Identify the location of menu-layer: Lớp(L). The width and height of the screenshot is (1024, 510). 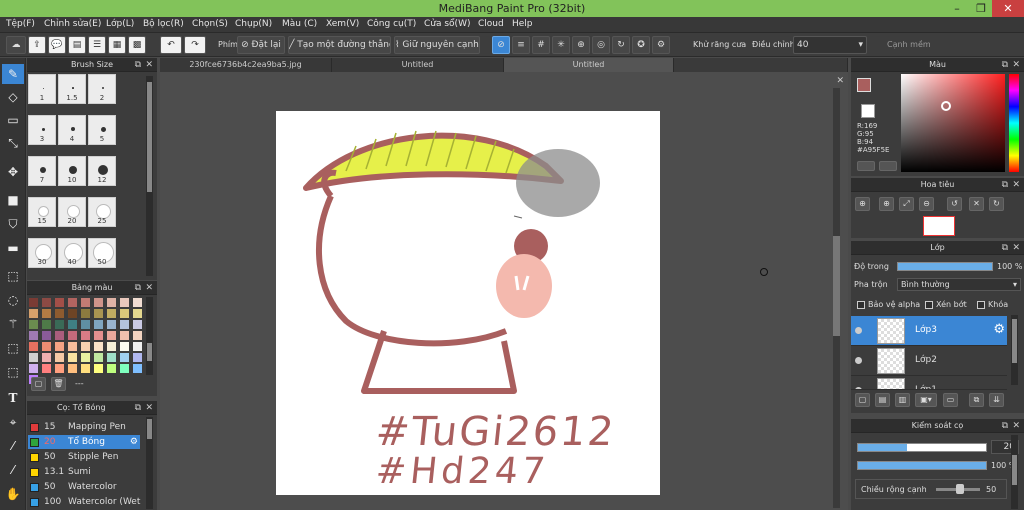
(120, 24).